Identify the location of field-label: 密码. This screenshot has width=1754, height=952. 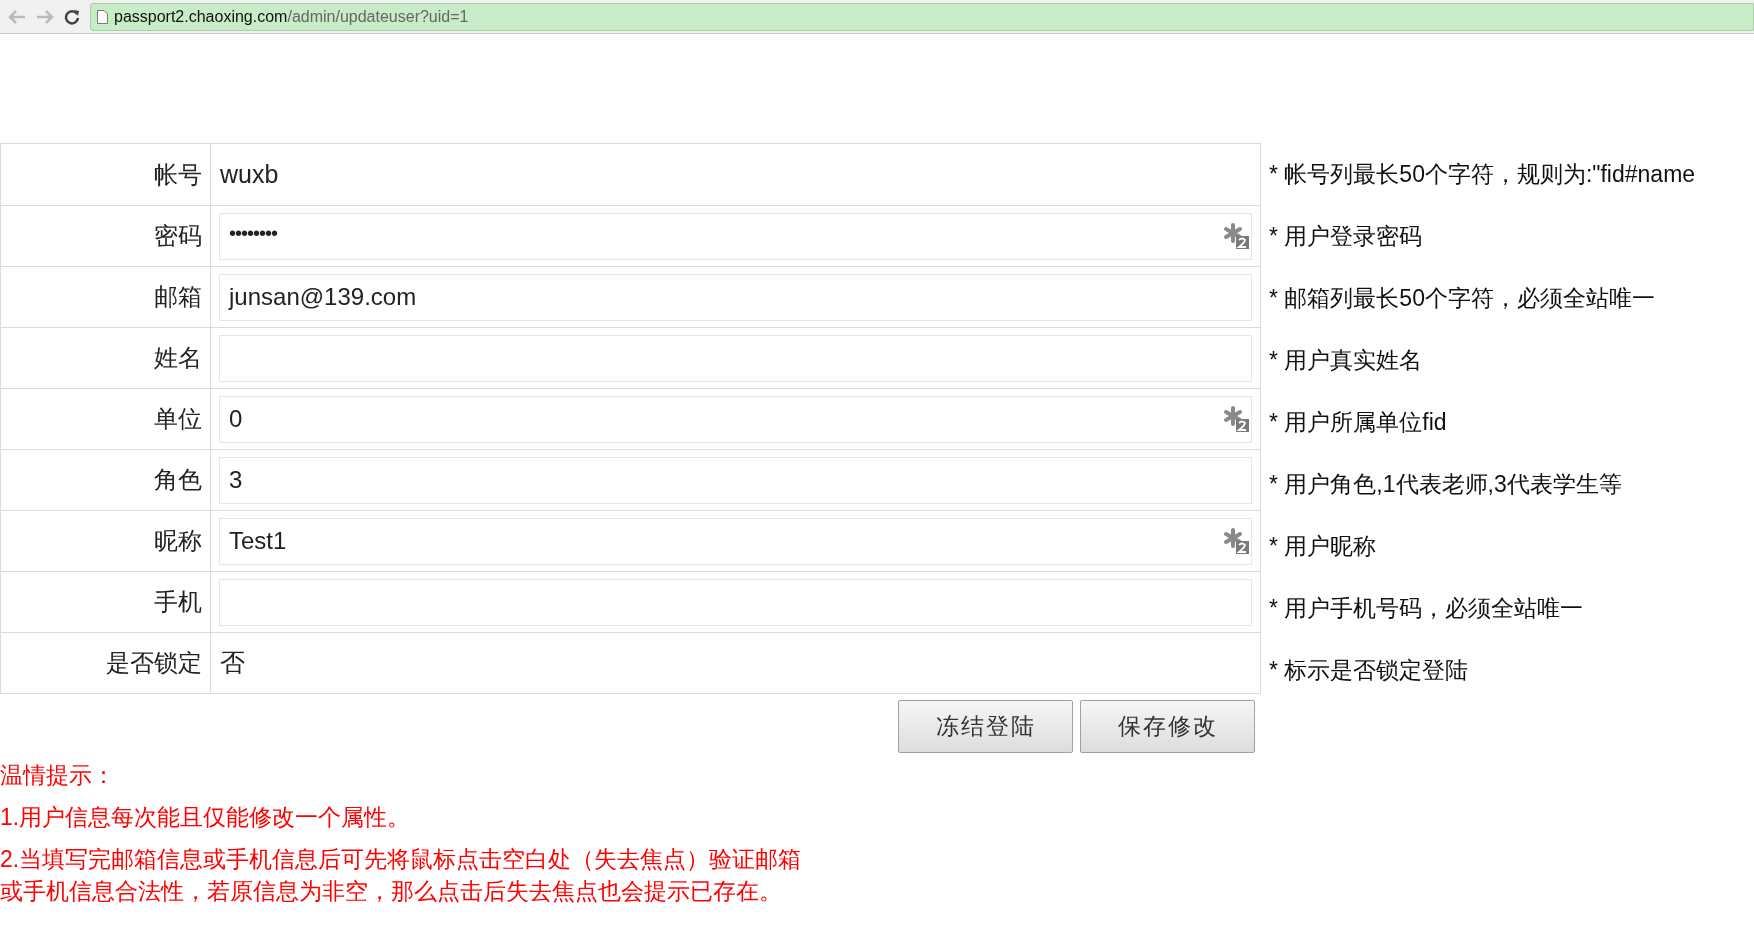
(106, 236).